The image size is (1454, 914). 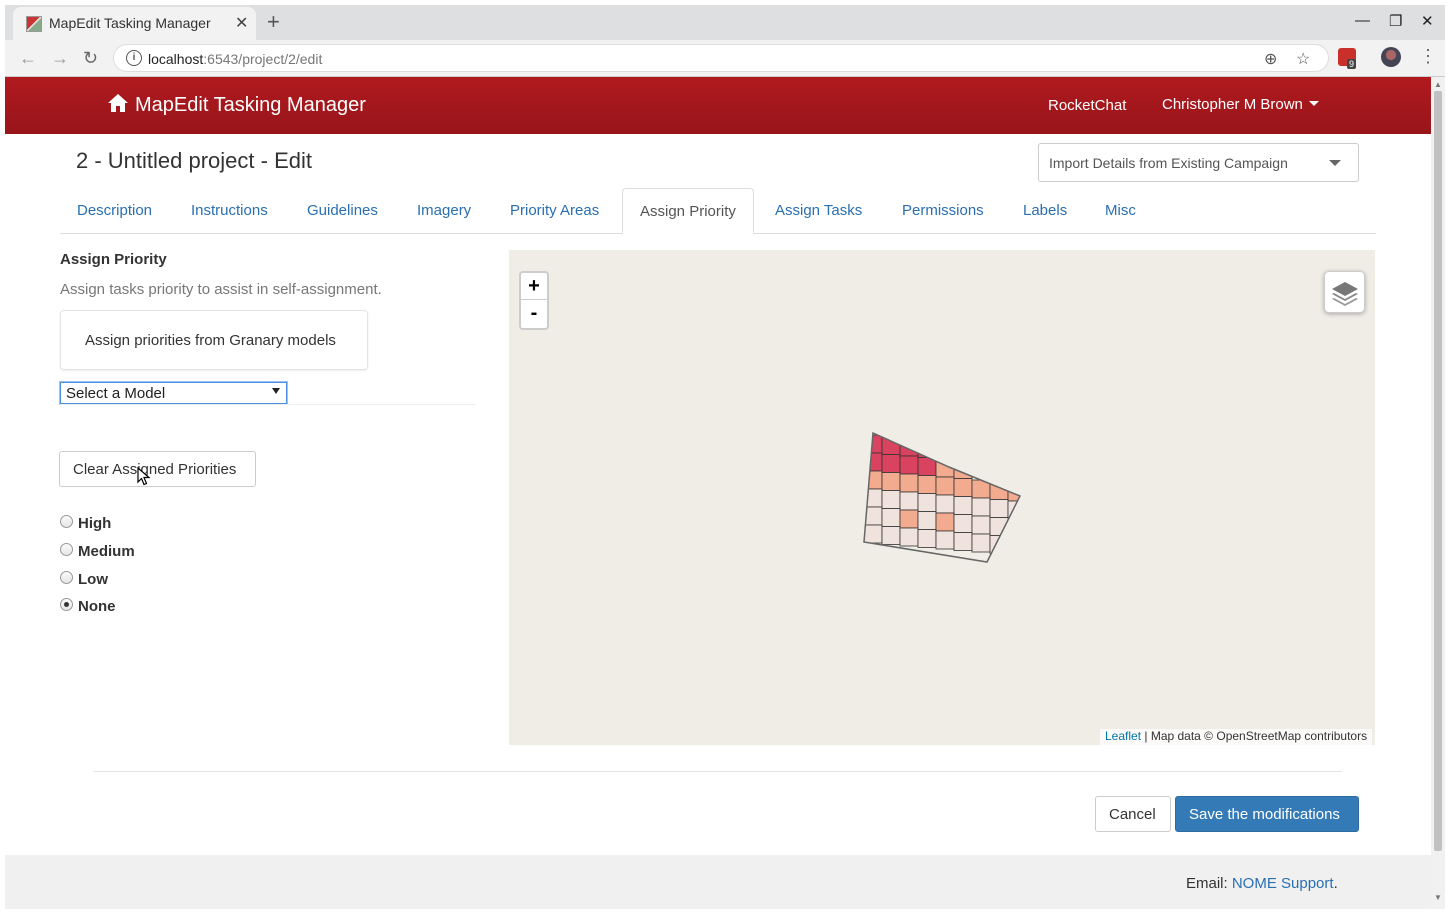 I want to click on tab-guidelines: Guidelines, so click(x=342, y=211).